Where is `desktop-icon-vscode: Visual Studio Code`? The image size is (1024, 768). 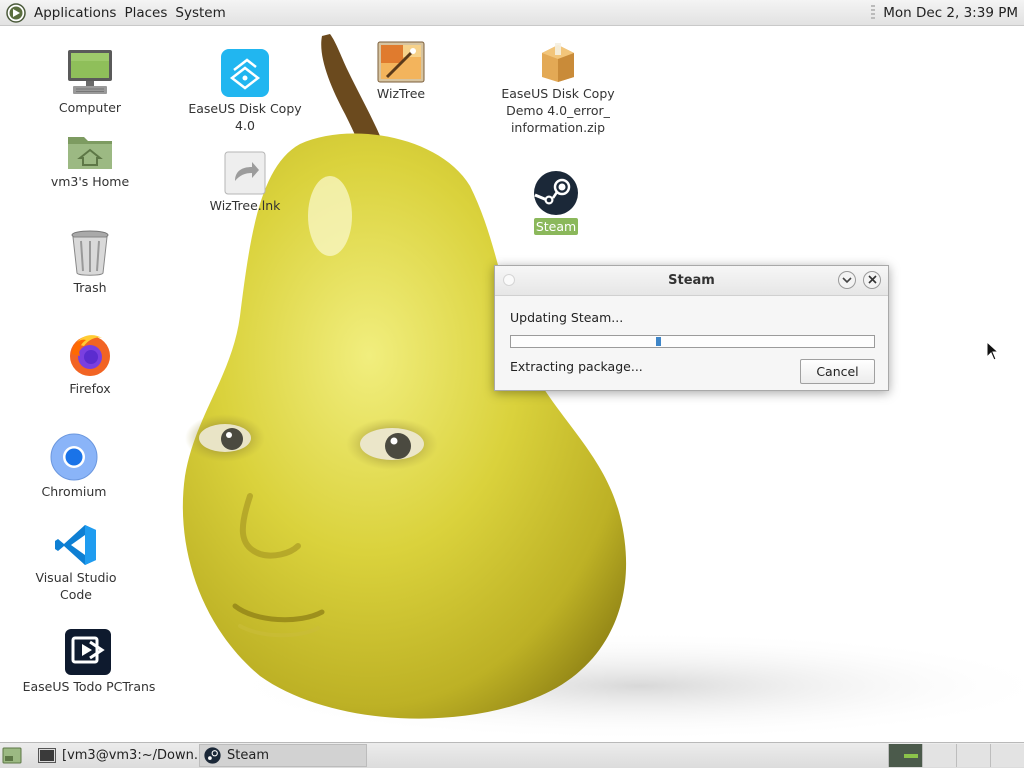
desktop-icon-vscode: Visual Studio Code is located at coordinates (76, 563).